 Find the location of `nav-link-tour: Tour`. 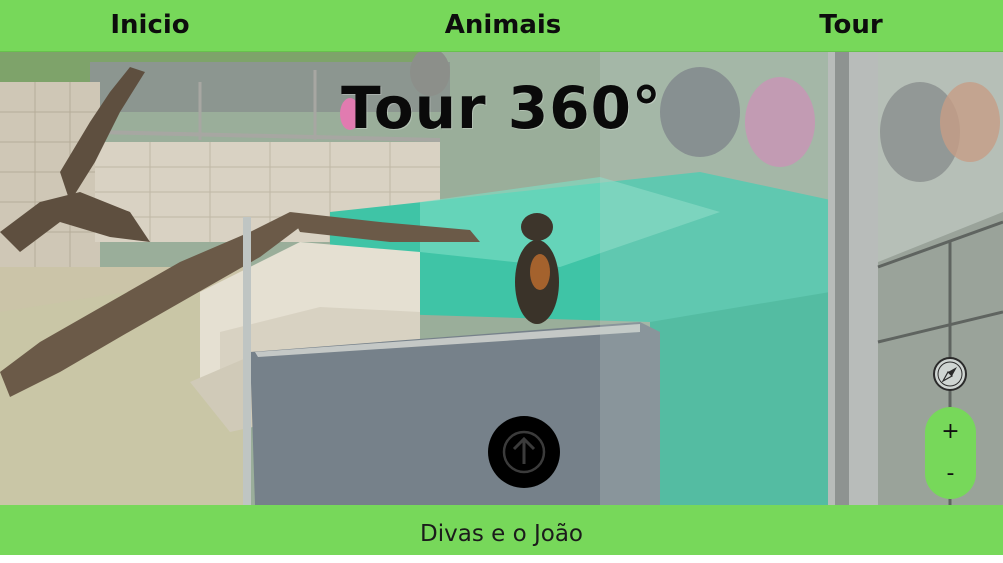

nav-link-tour: Tour is located at coordinates (851, 26).